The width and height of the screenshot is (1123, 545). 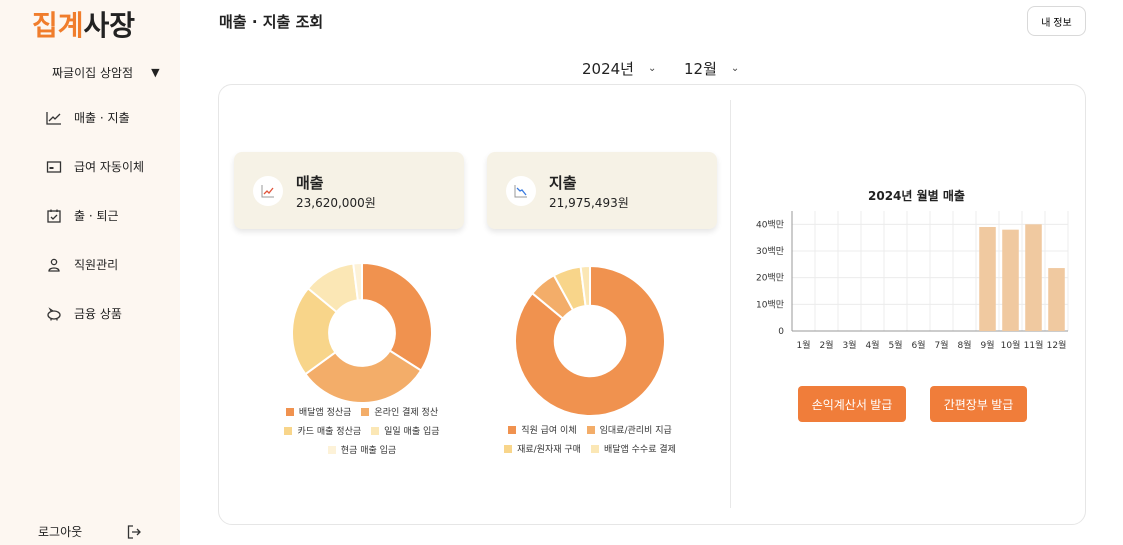 I want to click on y-tick-label: 10백만, so click(x=770, y=304).